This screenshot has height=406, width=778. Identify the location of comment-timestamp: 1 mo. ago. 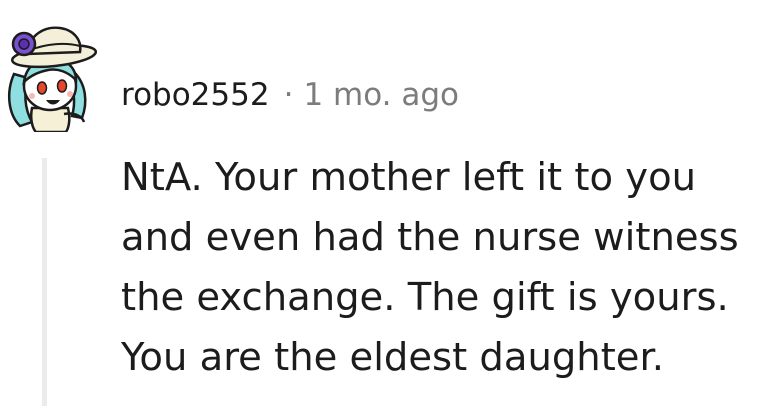
(381, 95).